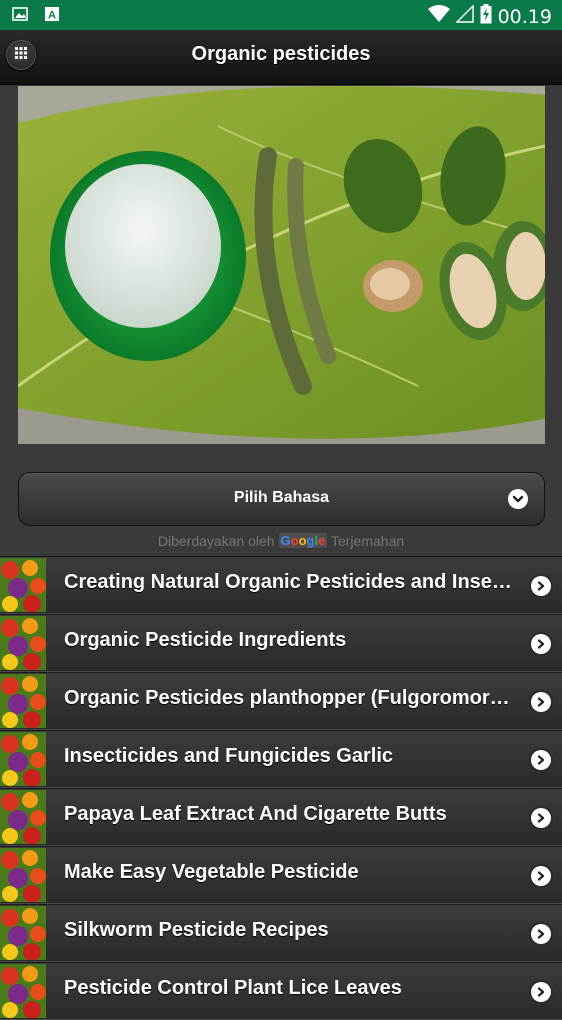 This screenshot has width=562, height=1020. I want to click on wifi-icon, so click(438, 16).